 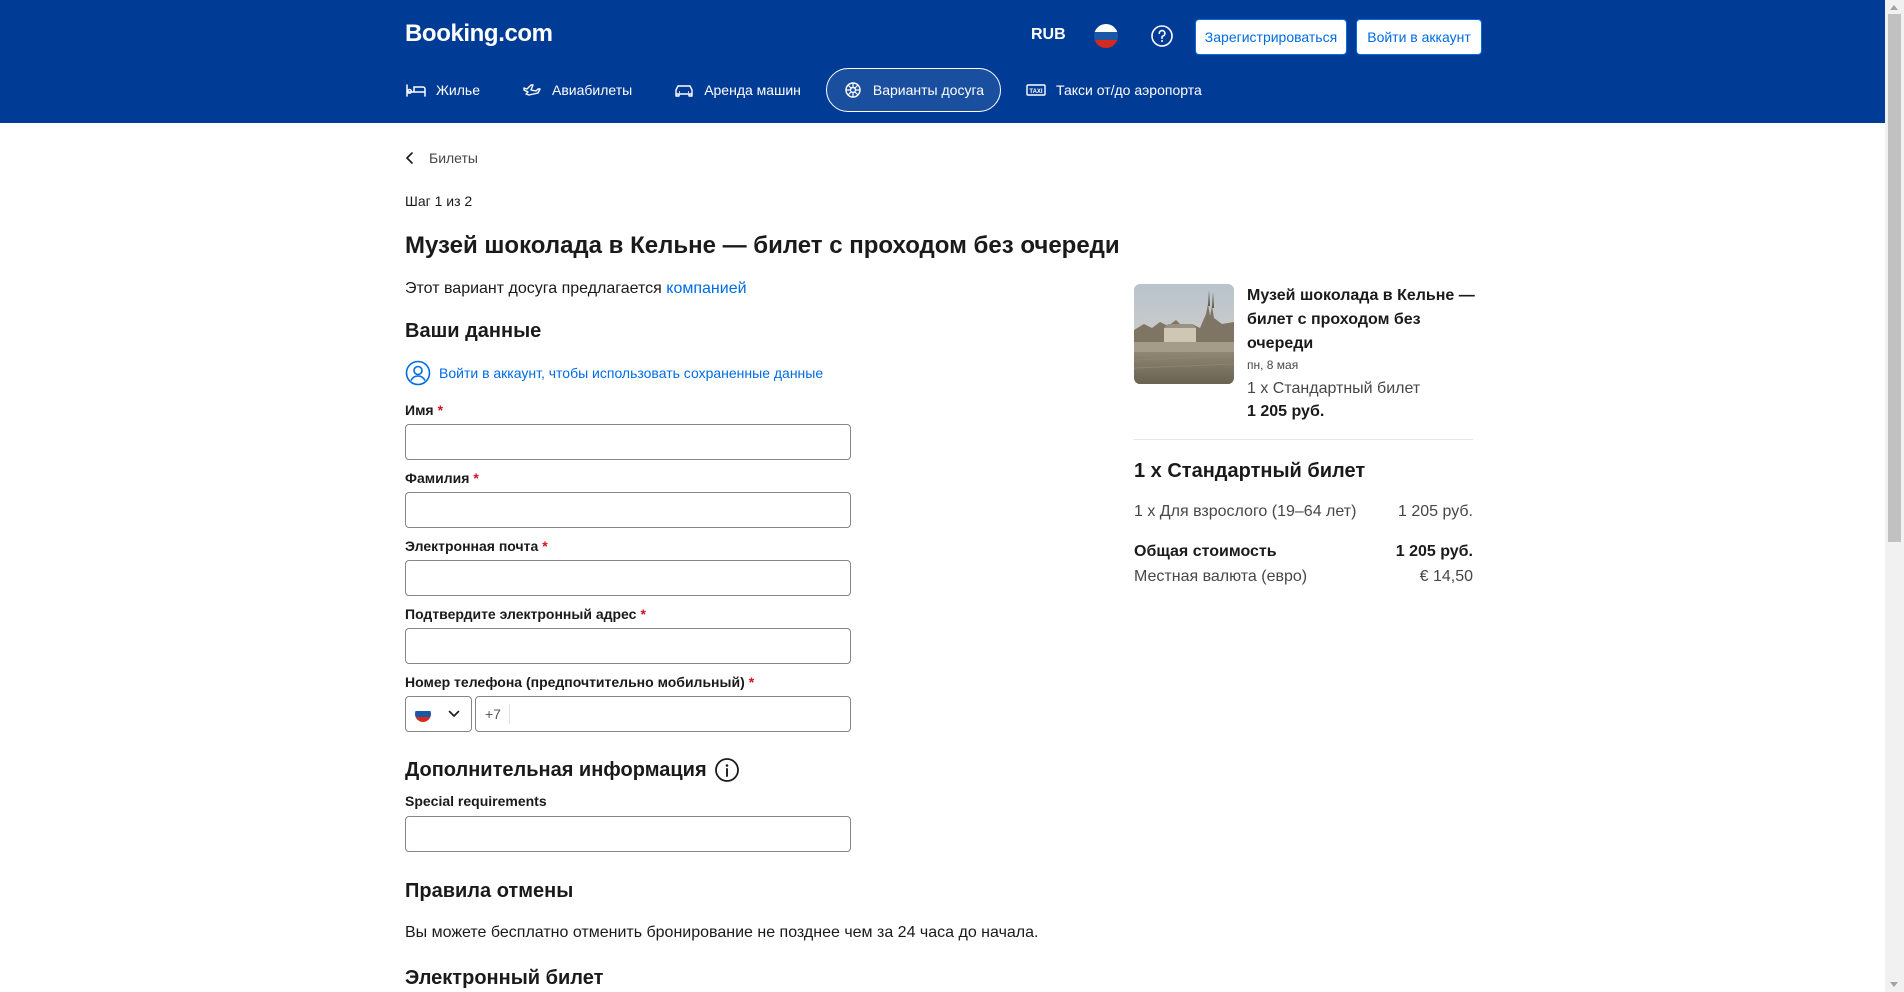 I want to click on local-currency-label: Местная валюта (евро), so click(x=1221, y=576).